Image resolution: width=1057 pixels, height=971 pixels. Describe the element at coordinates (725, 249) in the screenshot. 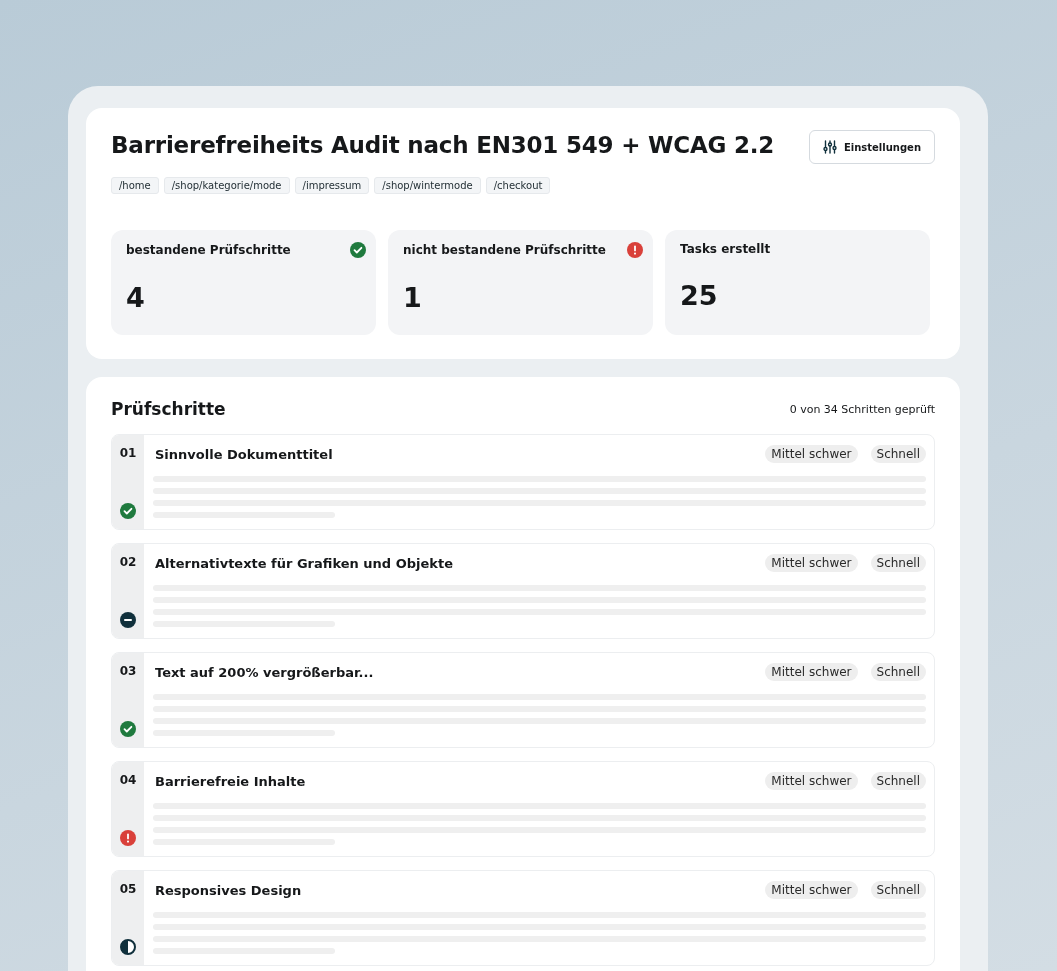

I see `stat-label: Tasks erstellt` at that location.